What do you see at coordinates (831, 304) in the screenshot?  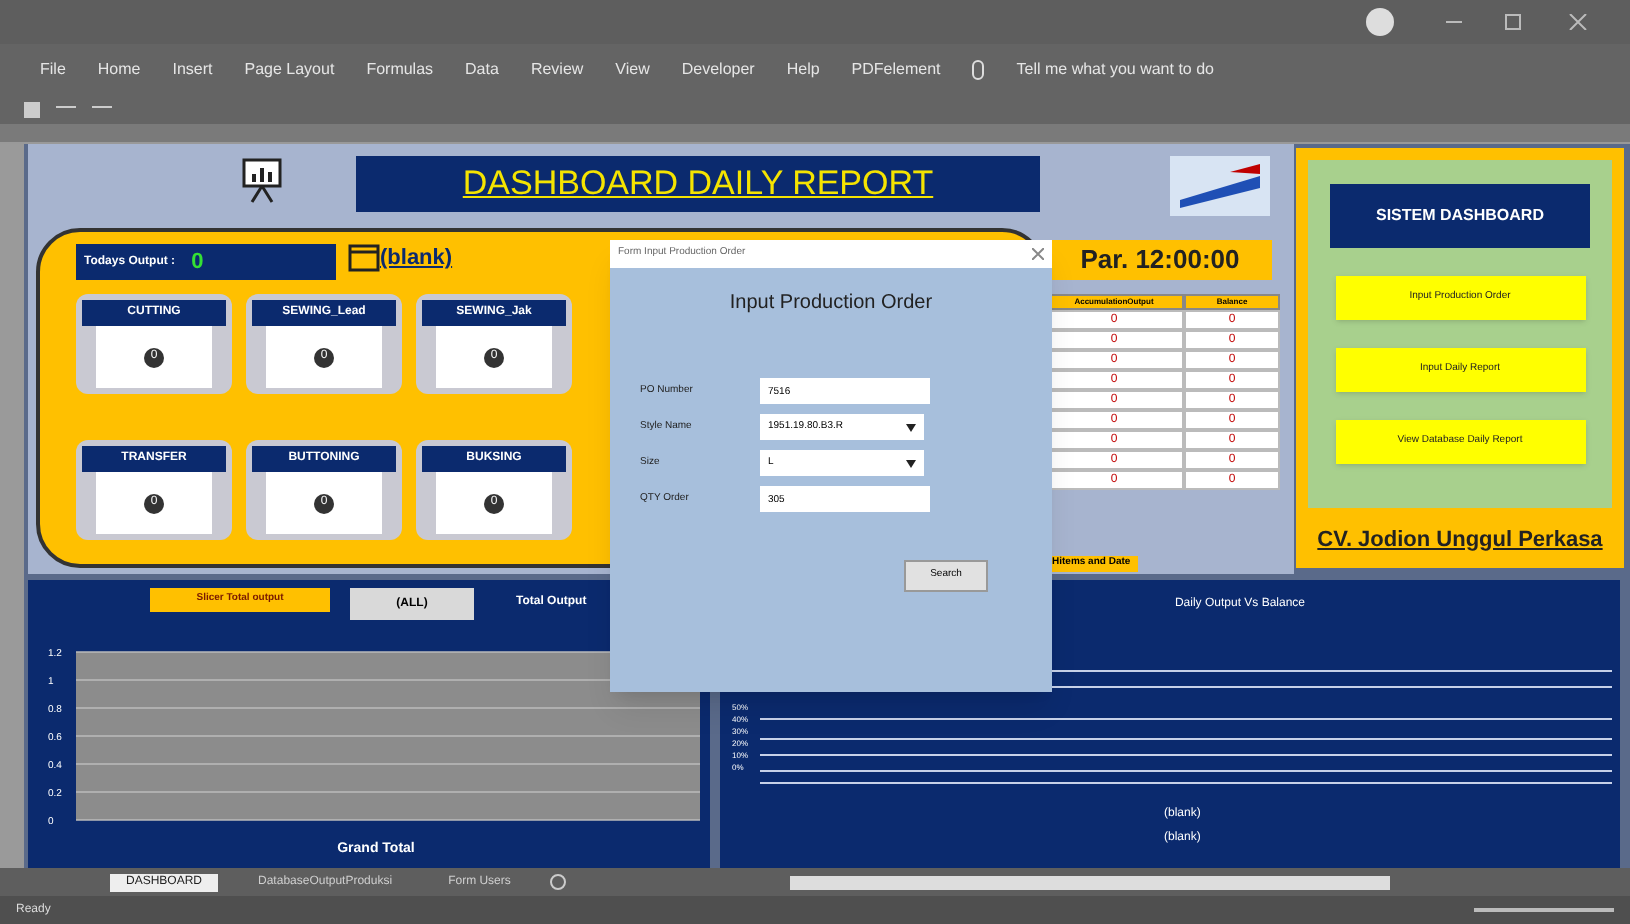 I see `dialog-heading: Input Production Order` at bounding box center [831, 304].